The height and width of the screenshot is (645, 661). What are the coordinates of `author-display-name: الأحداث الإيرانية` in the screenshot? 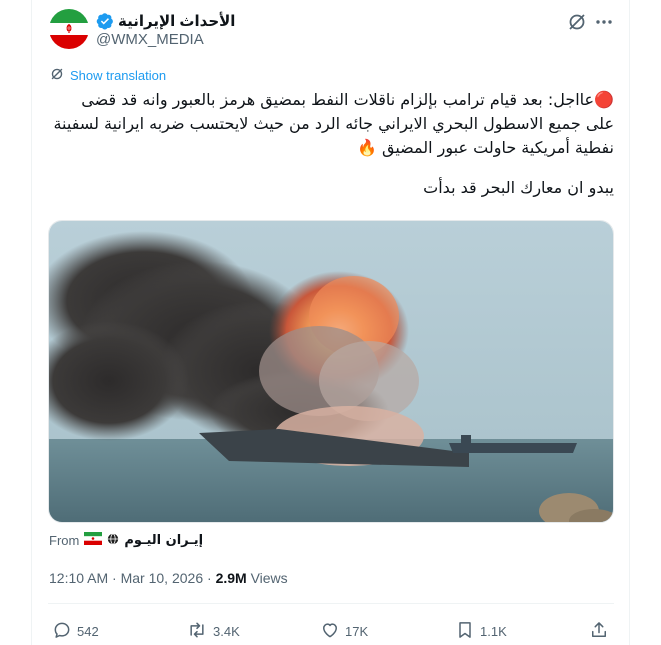 It's located at (176, 21).